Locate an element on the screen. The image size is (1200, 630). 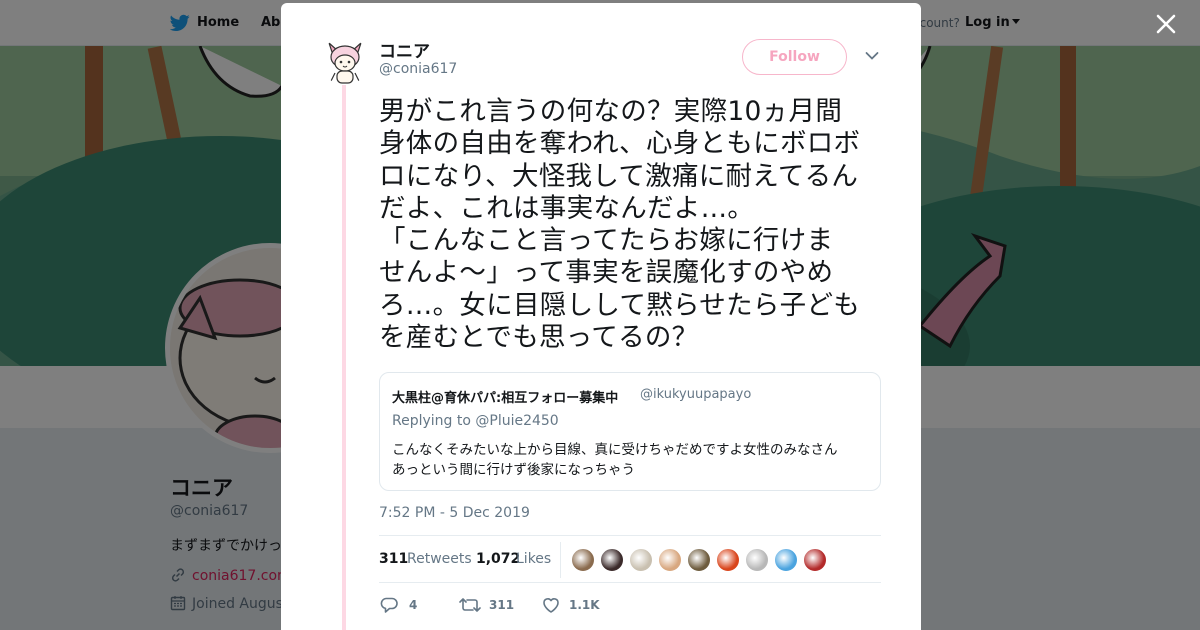
tweet-text-line: ロになり、大怪我して激痛に耐えてるん is located at coordinates (619, 176).